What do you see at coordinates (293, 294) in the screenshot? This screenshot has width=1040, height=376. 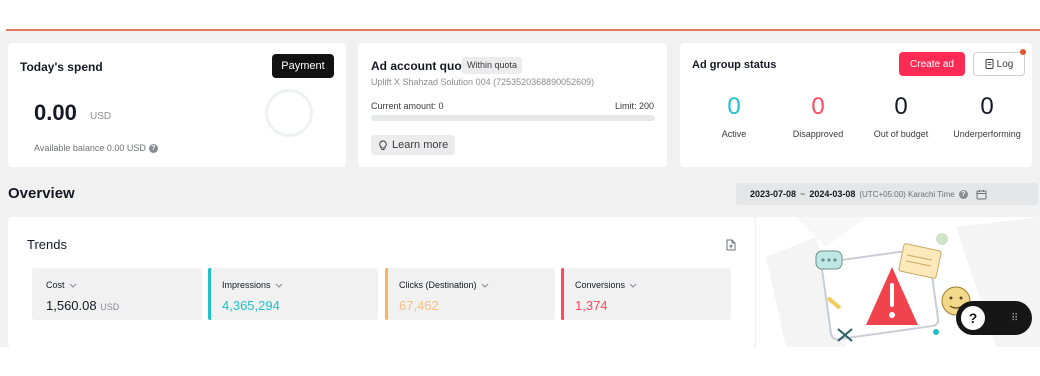 I see `metric-impressions: Impressions 4,365,294` at bounding box center [293, 294].